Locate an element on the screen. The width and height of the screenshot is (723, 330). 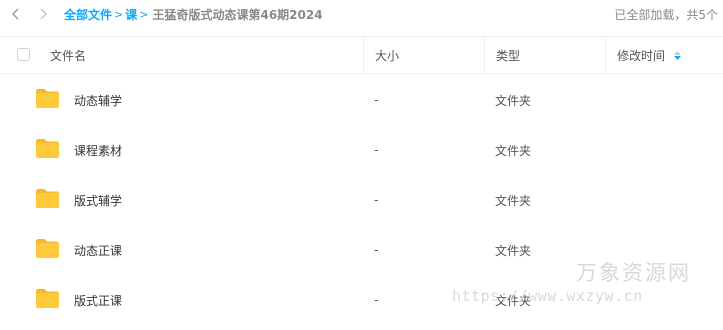
file-table-header: 文件名 大小 类型 修改时间 is located at coordinates (361, 55).